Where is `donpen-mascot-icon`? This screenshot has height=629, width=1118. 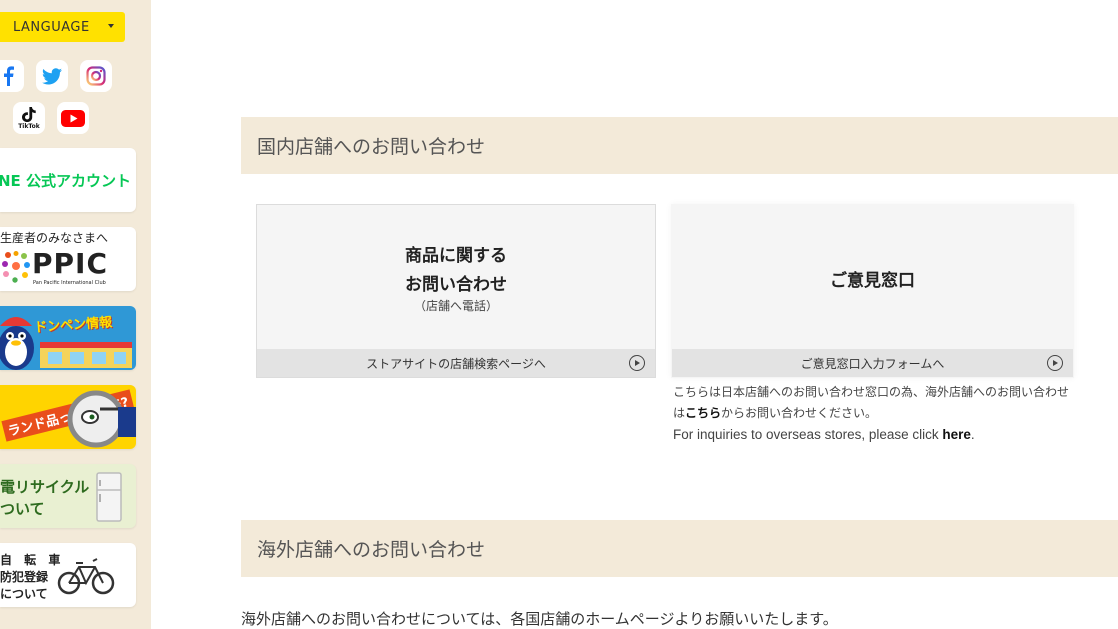 donpen-mascot-icon is located at coordinates (17, 343).